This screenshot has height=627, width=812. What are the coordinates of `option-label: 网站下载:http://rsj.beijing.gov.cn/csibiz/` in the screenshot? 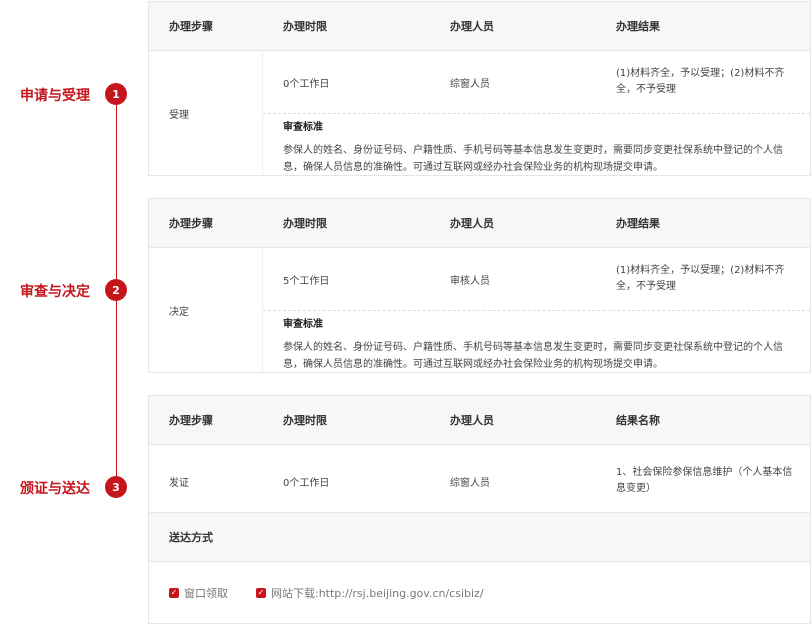 It's located at (377, 593).